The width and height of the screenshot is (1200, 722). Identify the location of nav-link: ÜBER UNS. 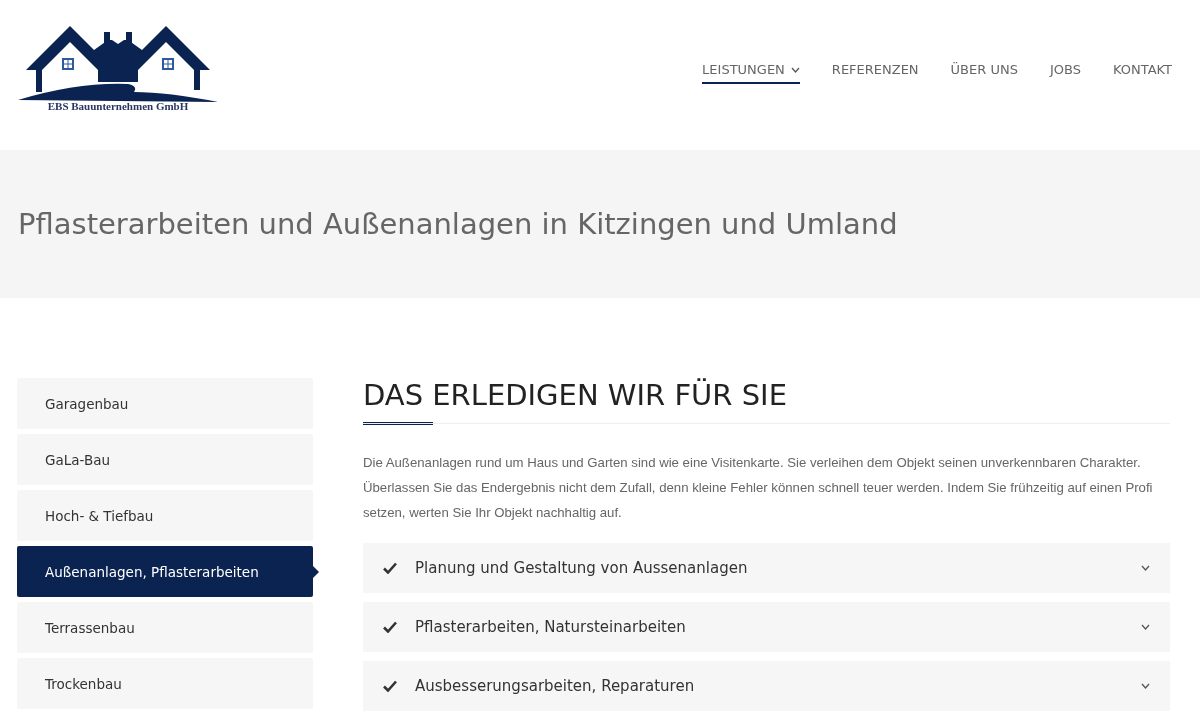
(984, 73).